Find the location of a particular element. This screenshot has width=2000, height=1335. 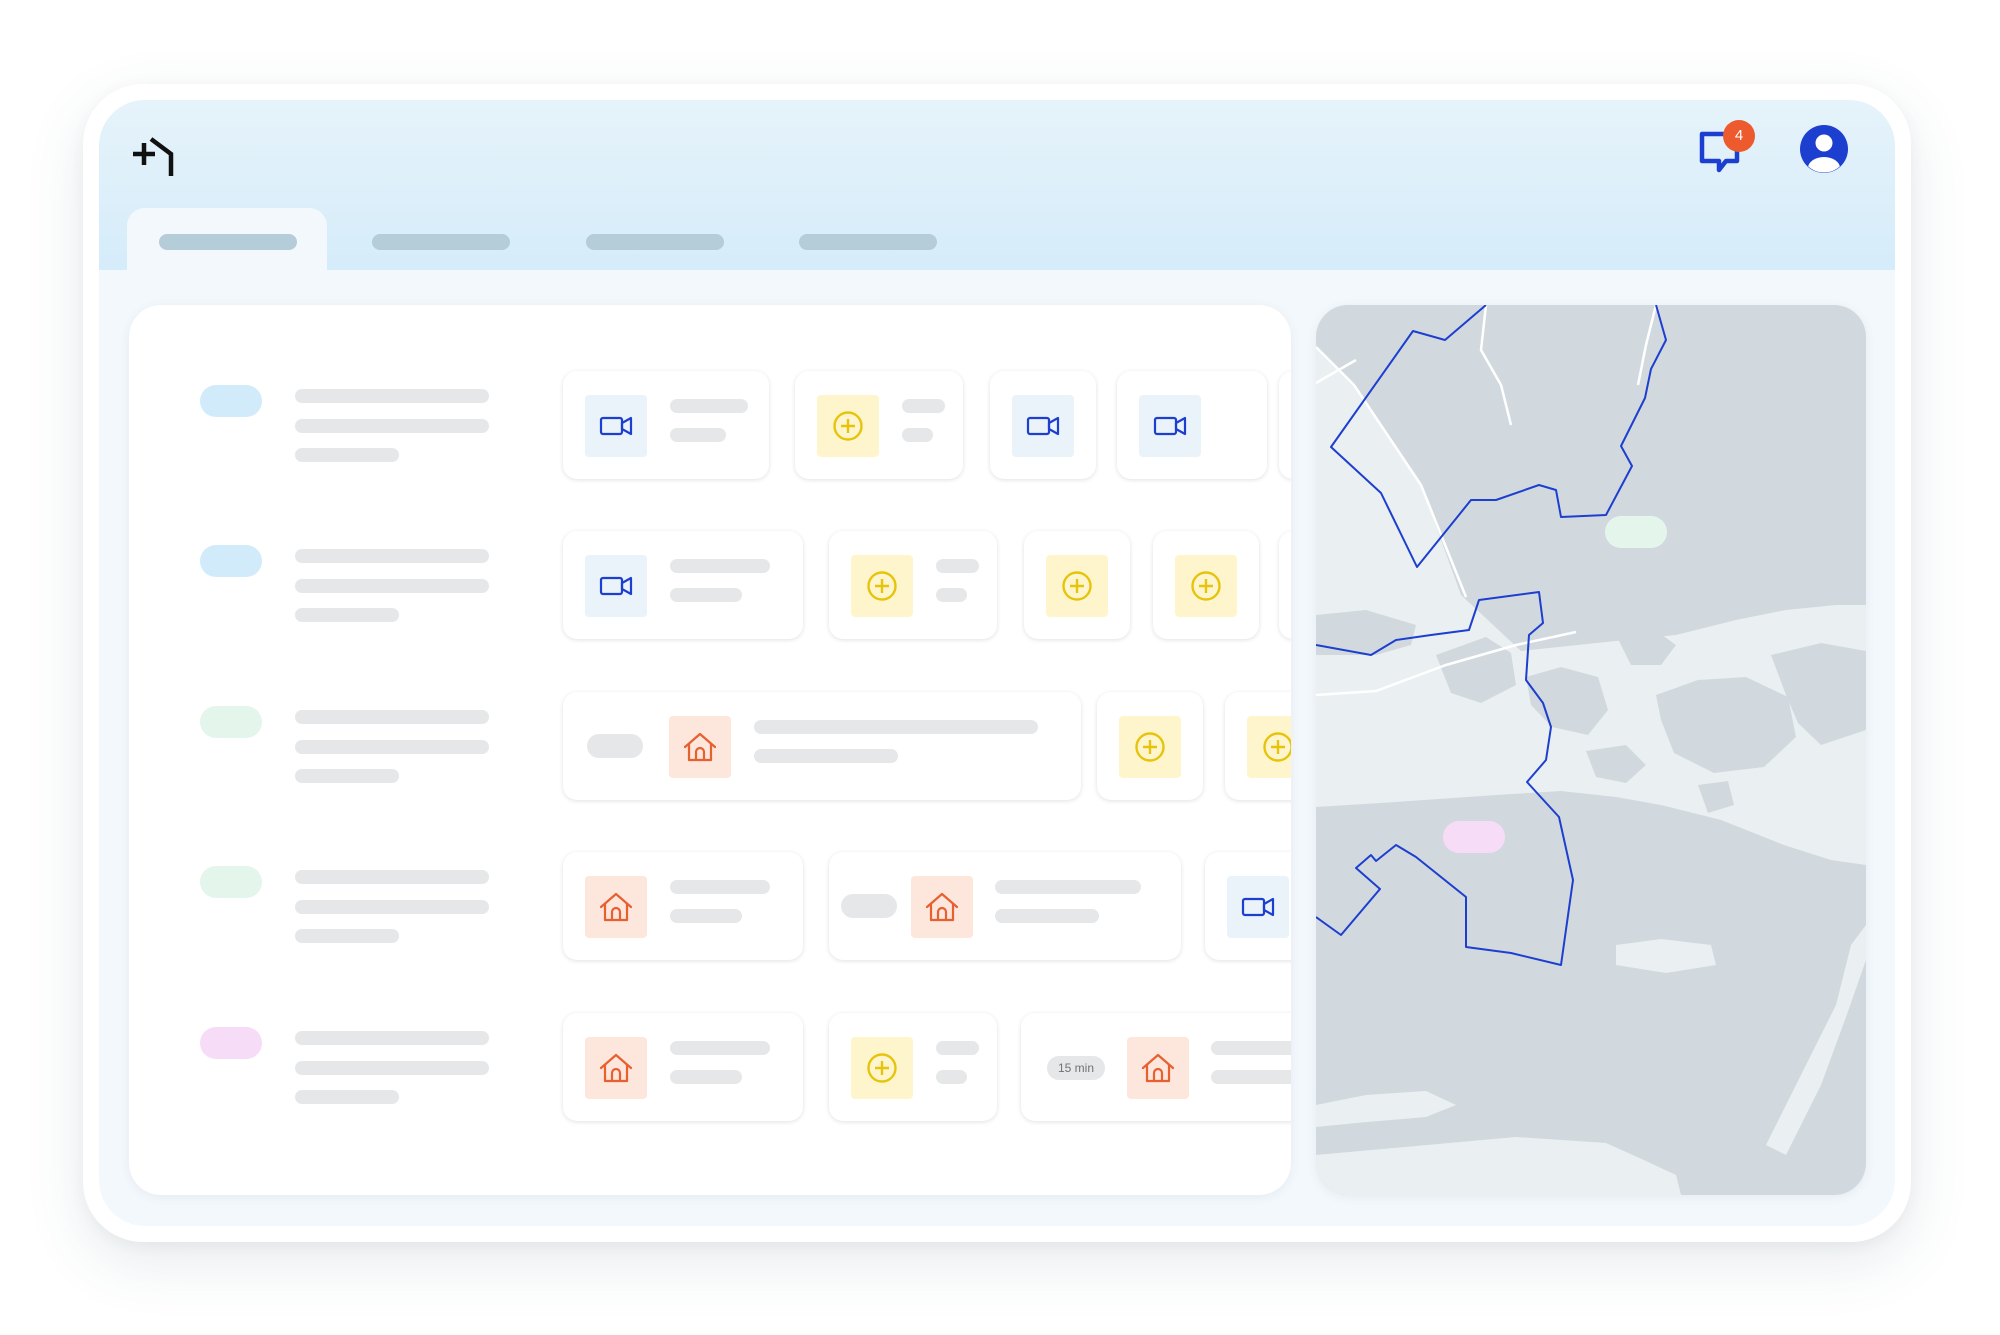

duration-chip: 15 min is located at coordinates (1076, 1068).